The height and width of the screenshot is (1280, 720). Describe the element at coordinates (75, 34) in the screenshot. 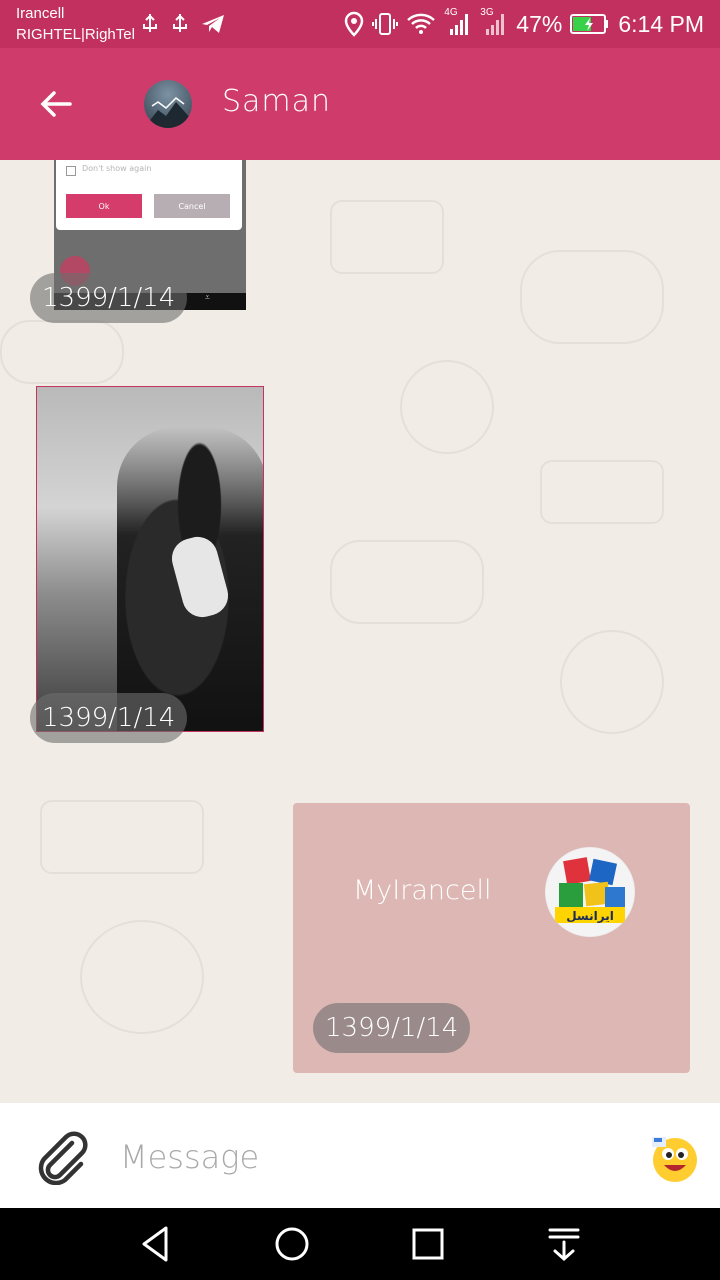

I see `carrier-name-secondary: RIGHTEL|RighTel` at that location.